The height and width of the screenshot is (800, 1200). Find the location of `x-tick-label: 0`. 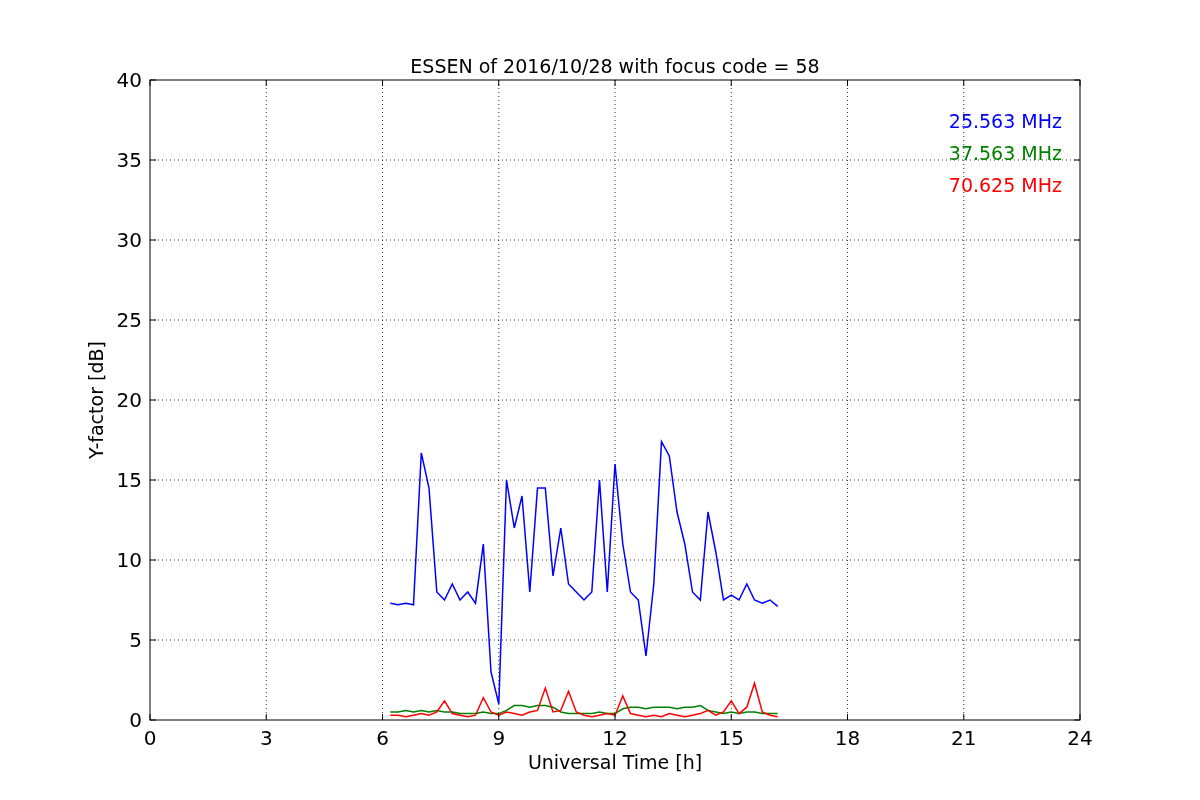

x-tick-label: 0 is located at coordinates (150, 738).